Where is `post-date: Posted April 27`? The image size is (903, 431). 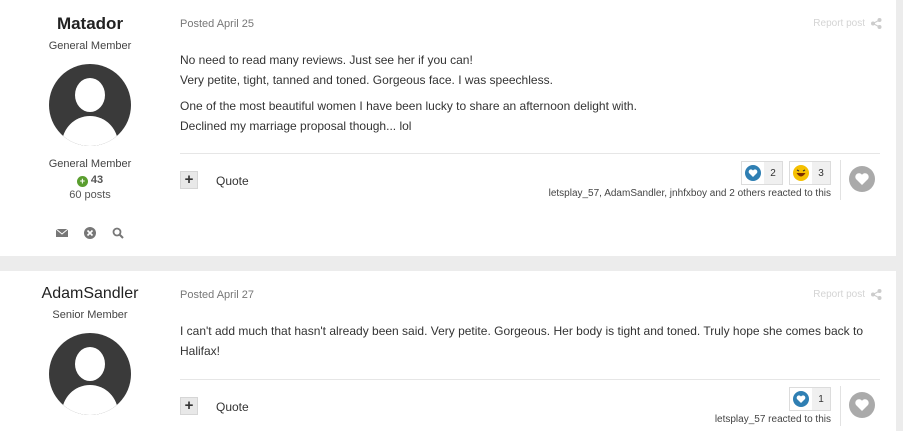 post-date: Posted April 27 is located at coordinates (538, 295).